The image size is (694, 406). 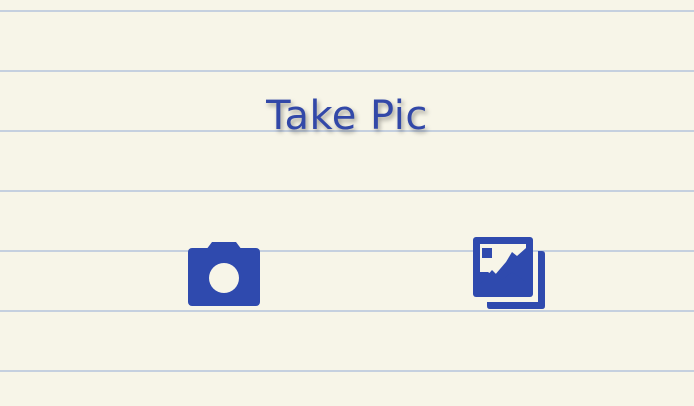 I want to click on take-photo-button, so click(x=224, y=273).